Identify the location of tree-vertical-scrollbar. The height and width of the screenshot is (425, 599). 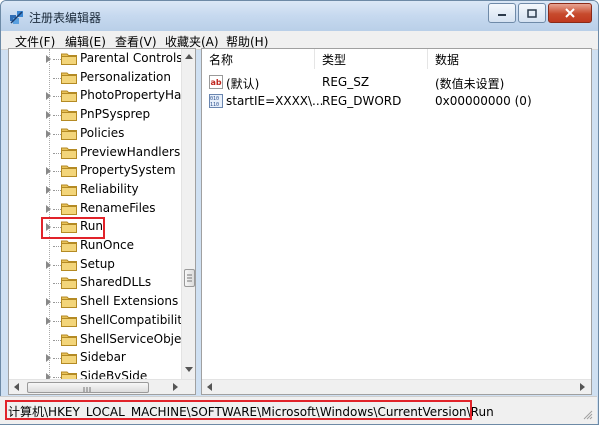
(188, 214).